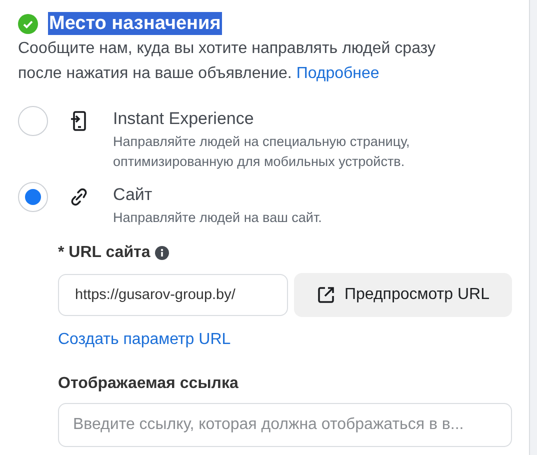 The height and width of the screenshot is (455, 537). What do you see at coordinates (104, 253) in the screenshot?
I see `field-label: * URL сайта` at bounding box center [104, 253].